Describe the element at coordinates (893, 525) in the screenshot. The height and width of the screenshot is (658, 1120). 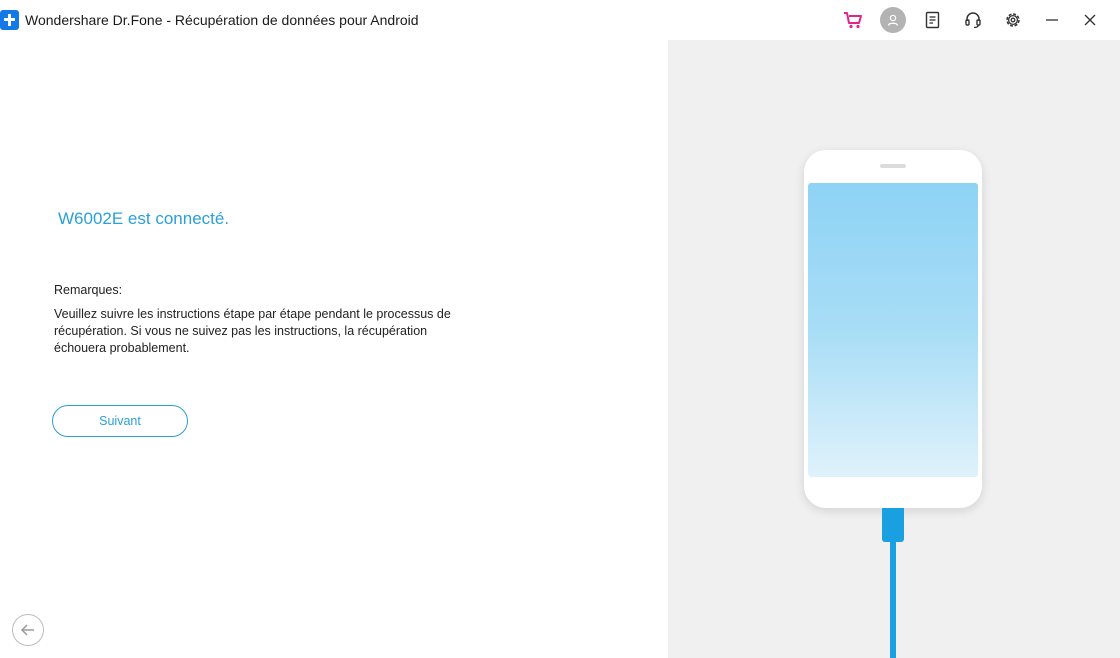
I see `usb-cable-plug` at that location.